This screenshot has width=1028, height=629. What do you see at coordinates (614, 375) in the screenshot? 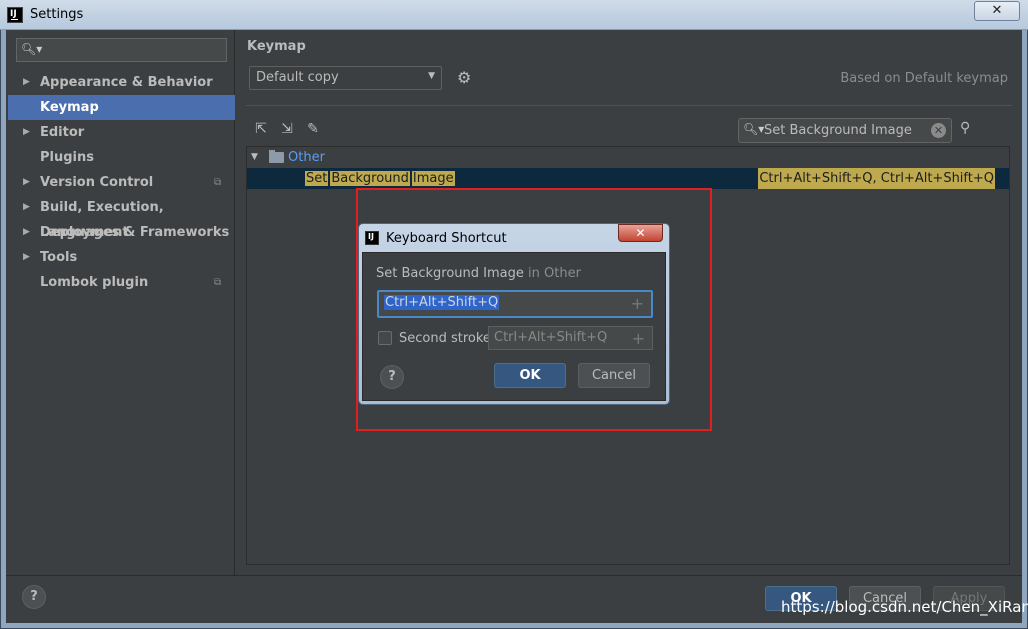
I see `dialog-cancel-button: Cancel` at bounding box center [614, 375].